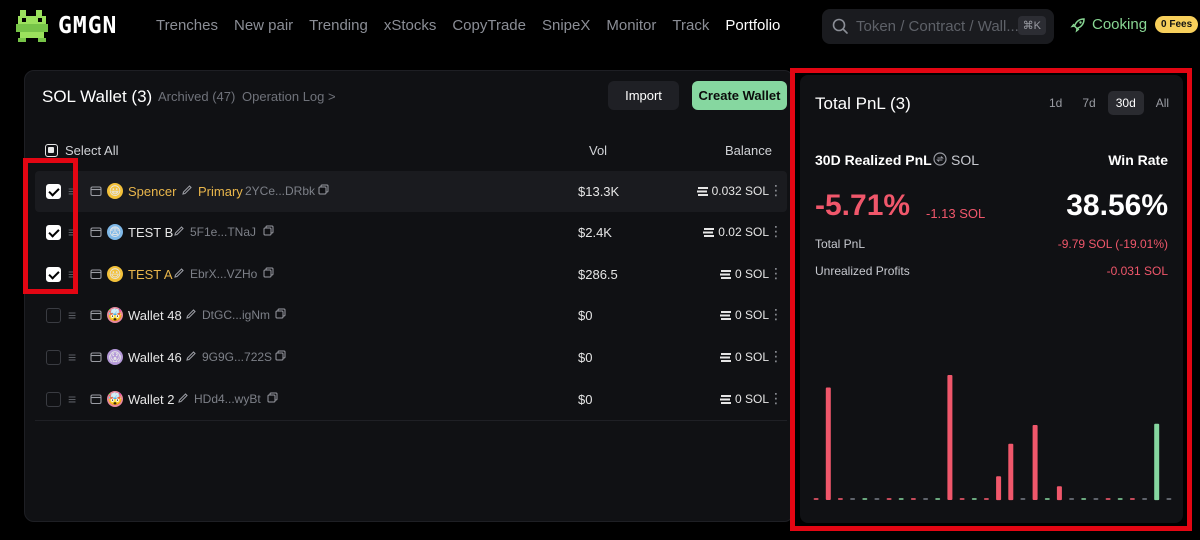  Describe the element at coordinates (88, 26) in the screenshot. I see `logo-text: GMGN` at that location.